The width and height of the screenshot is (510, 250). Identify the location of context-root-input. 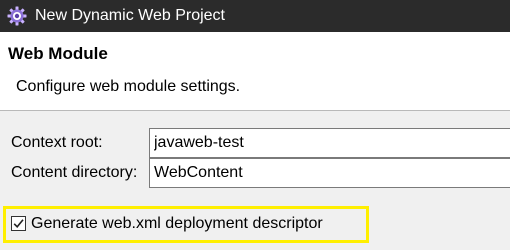
(329, 143).